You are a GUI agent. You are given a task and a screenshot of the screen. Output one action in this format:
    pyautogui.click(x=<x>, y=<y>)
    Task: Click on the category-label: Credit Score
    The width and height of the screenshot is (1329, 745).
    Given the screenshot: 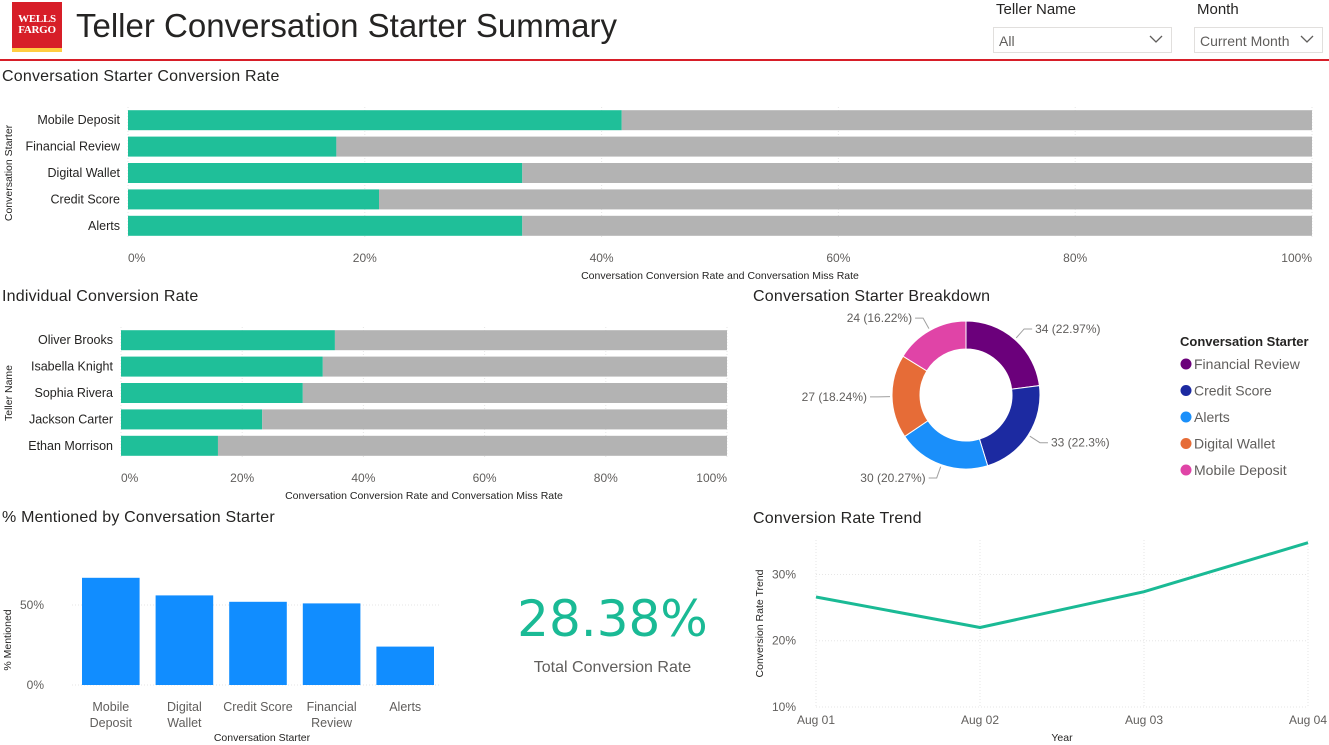 What is the action you would take?
    pyautogui.click(x=86, y=199)
    